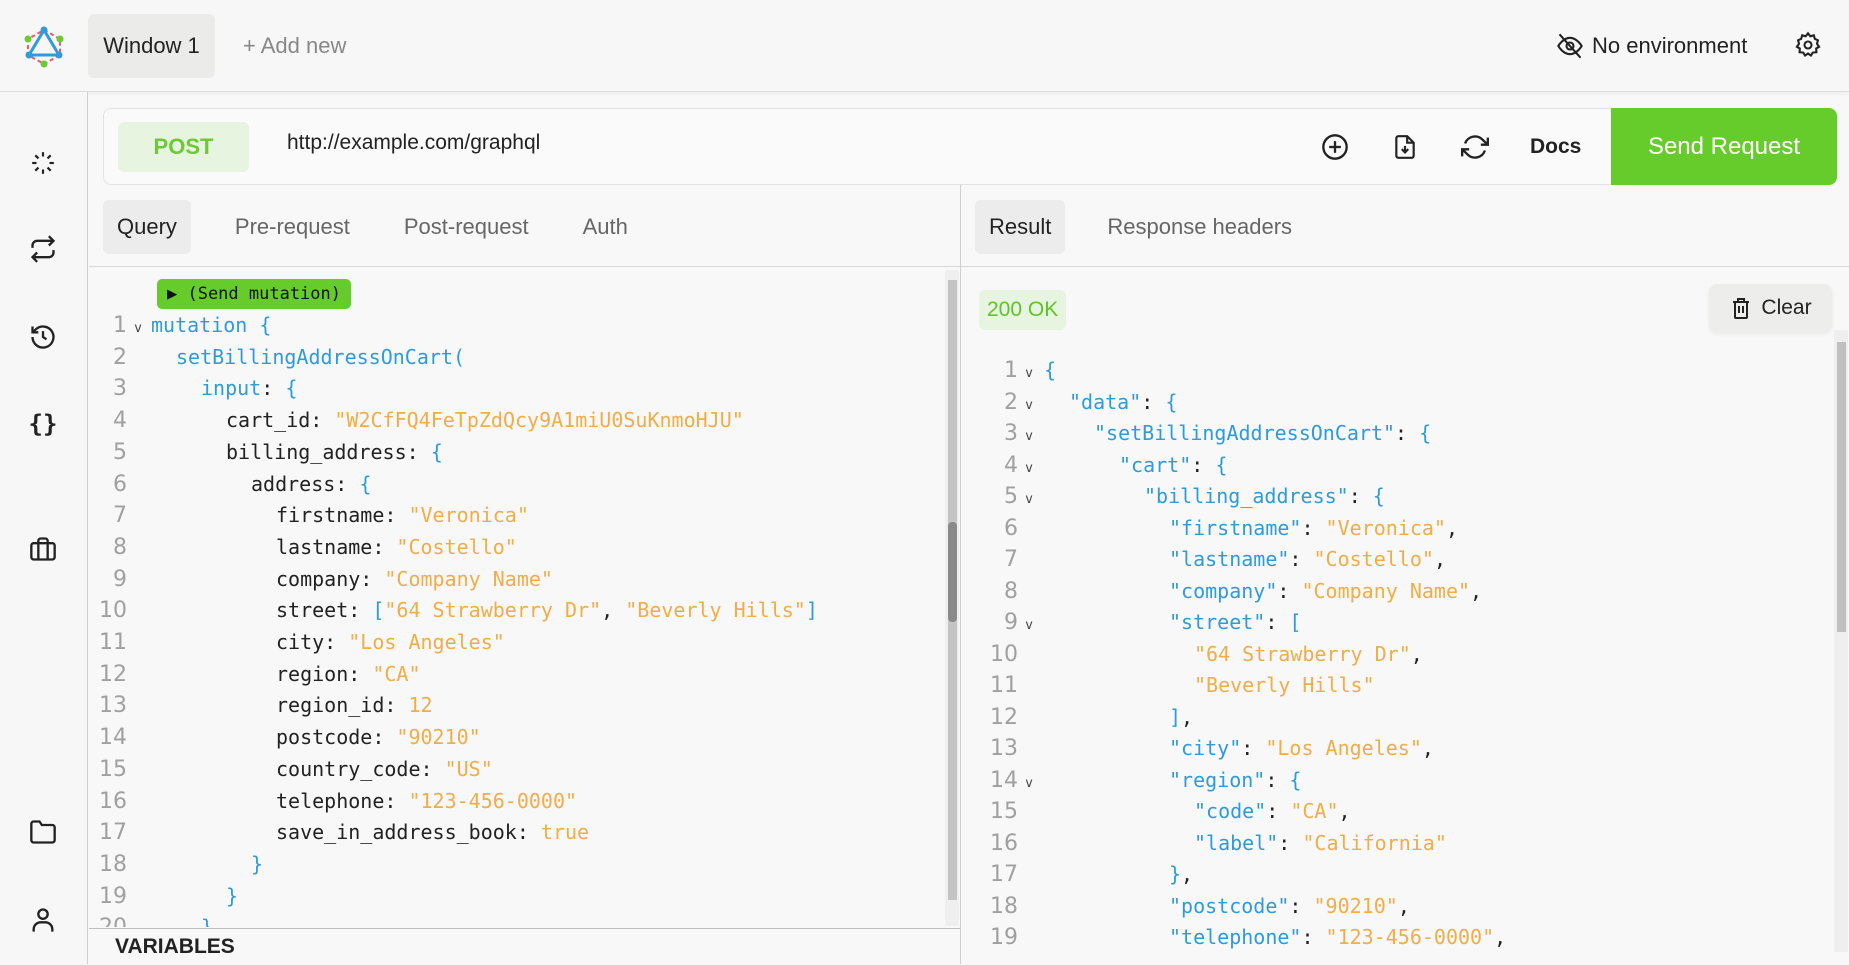 Image resolution: width=1849 pixels, height=965 pixels. I want to click on code-text: "street": [, so click(1170, 622).